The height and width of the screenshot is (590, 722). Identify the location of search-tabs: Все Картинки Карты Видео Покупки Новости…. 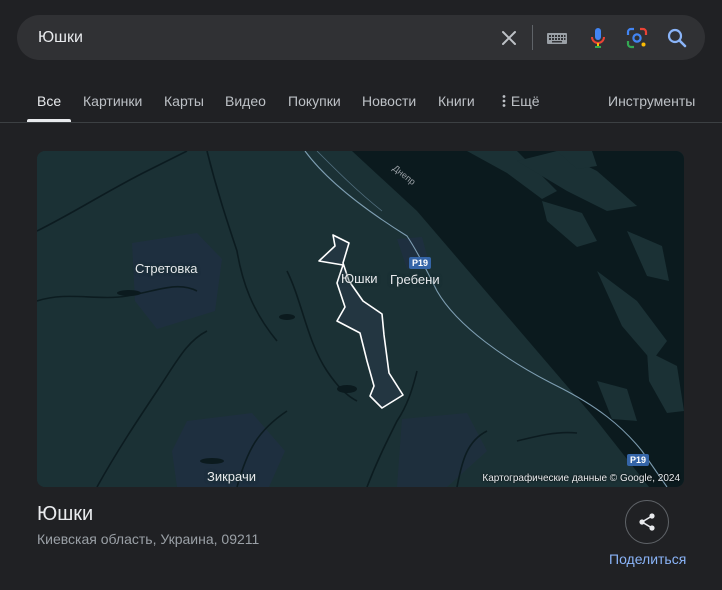
(361, 105).